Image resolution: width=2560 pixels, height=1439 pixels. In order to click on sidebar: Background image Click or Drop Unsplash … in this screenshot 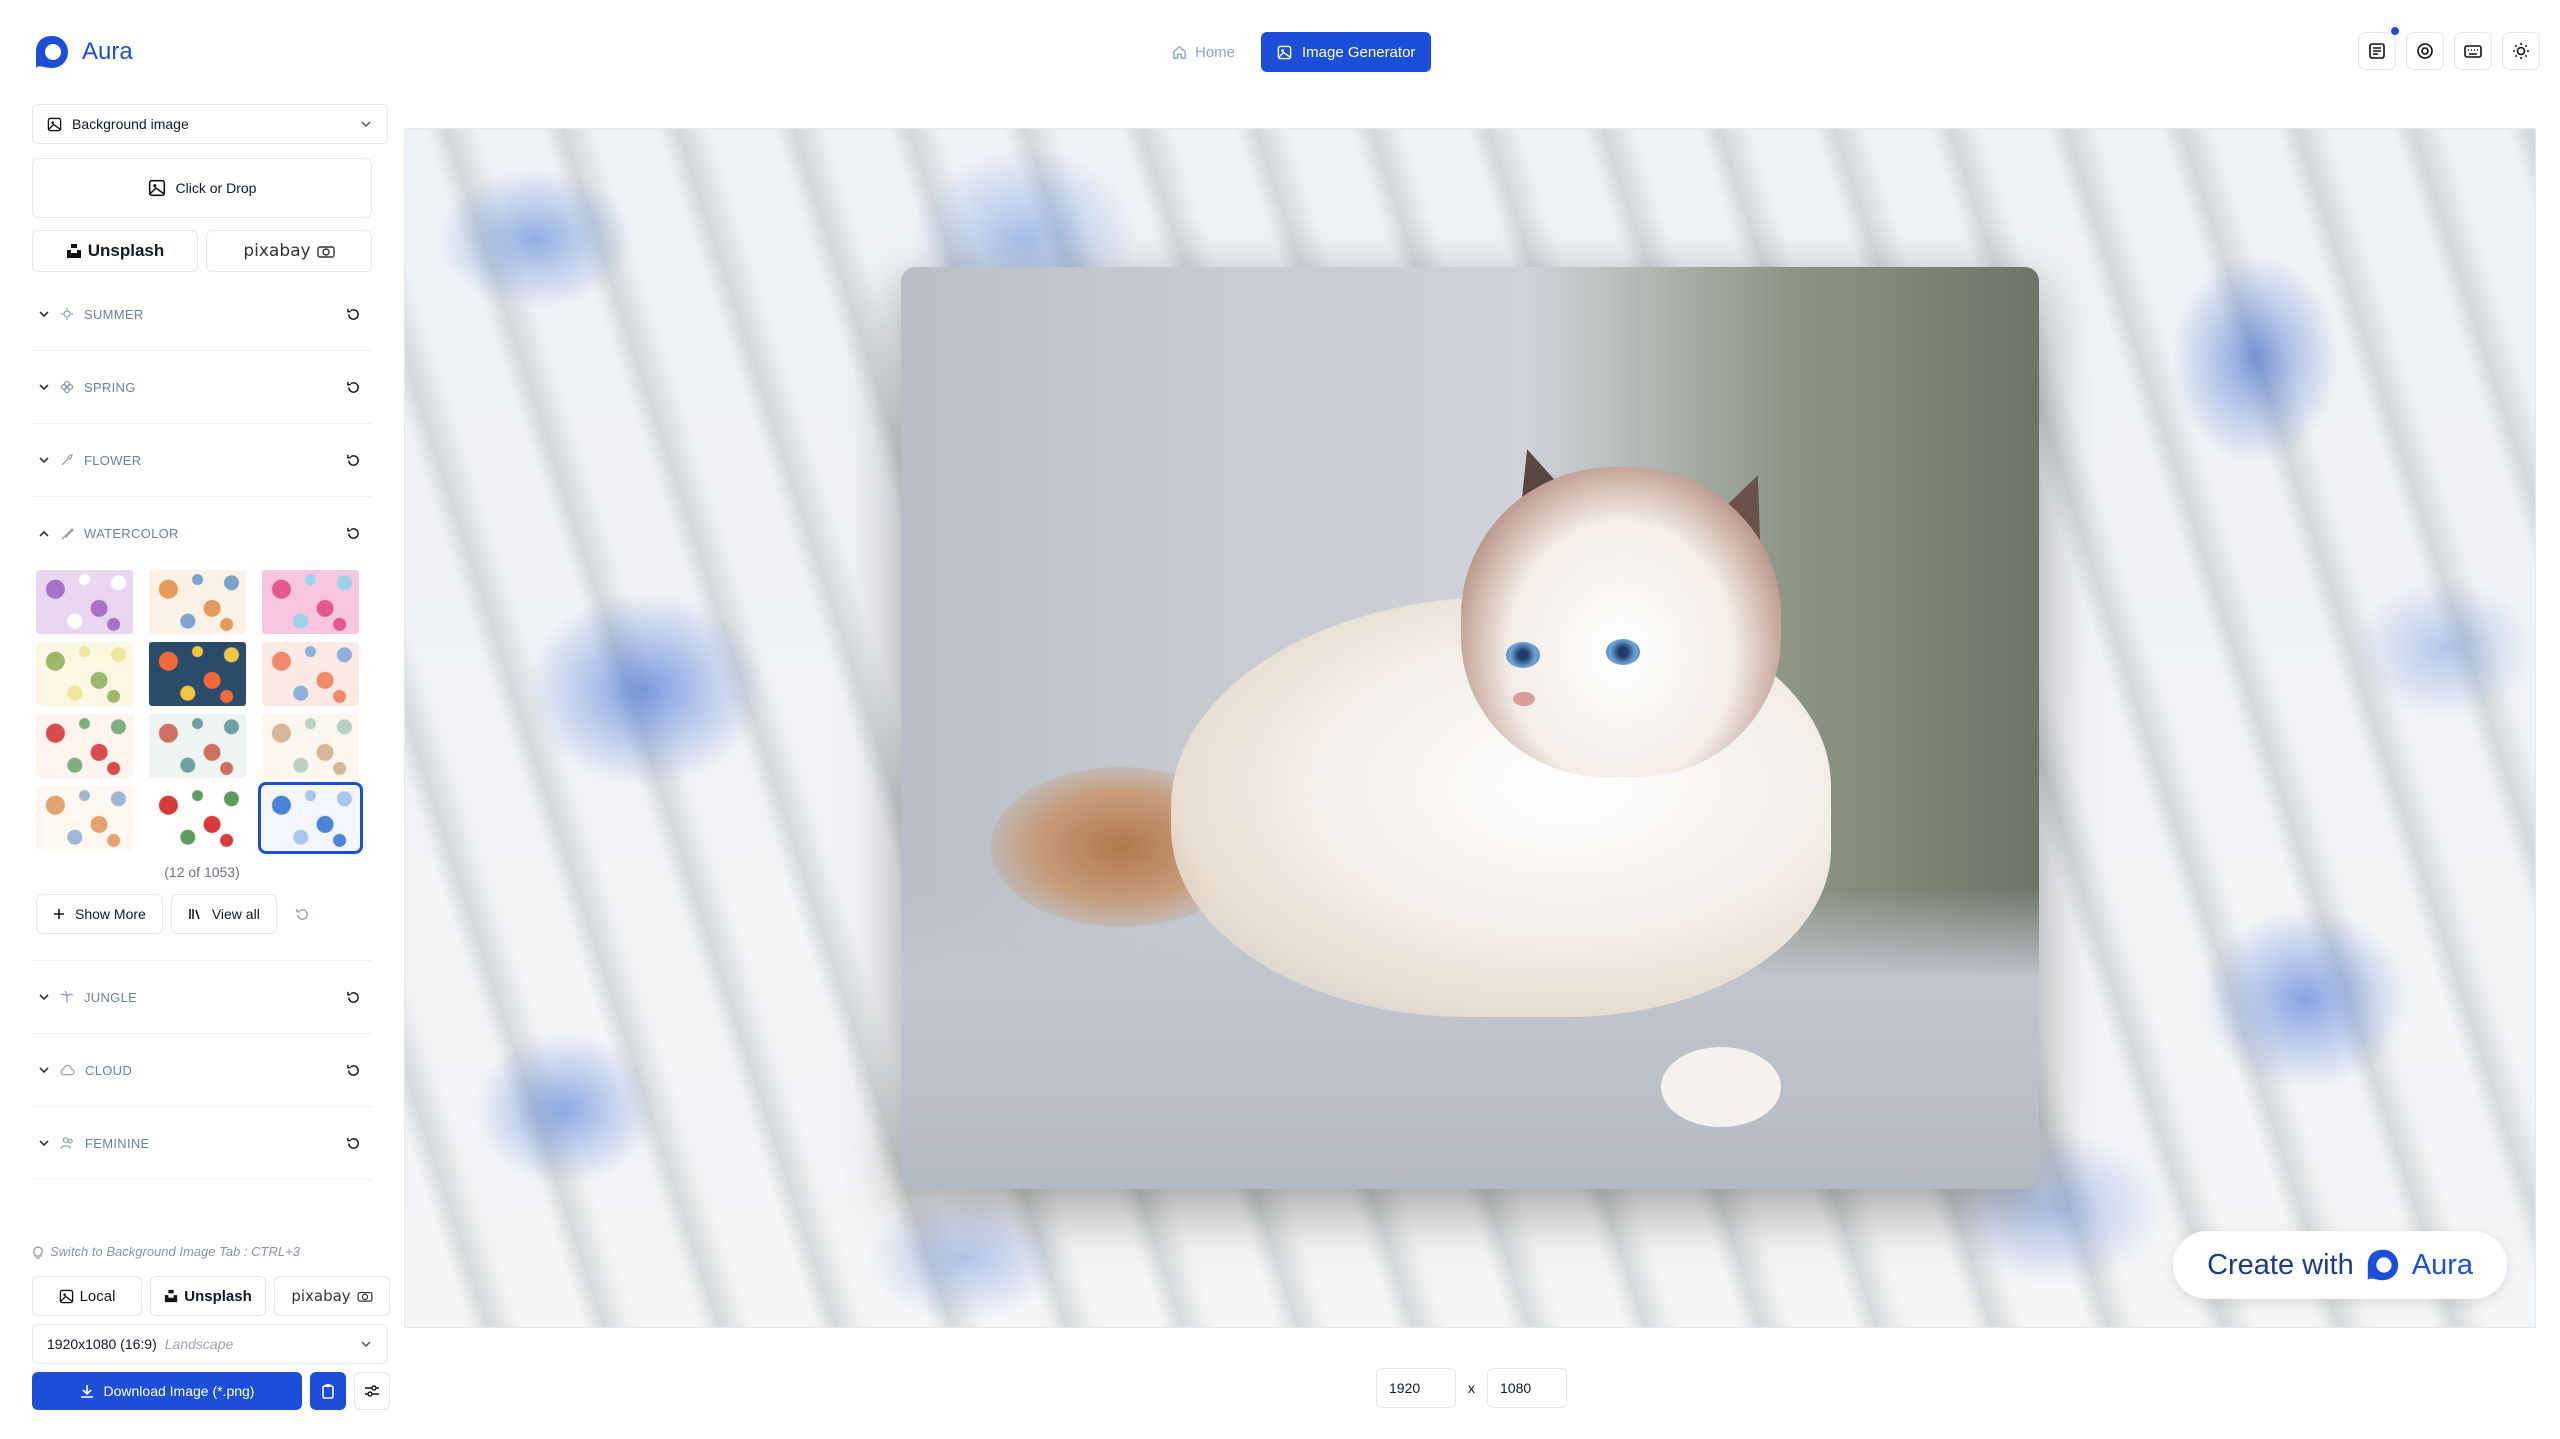, I will do `click(210, 642)`.